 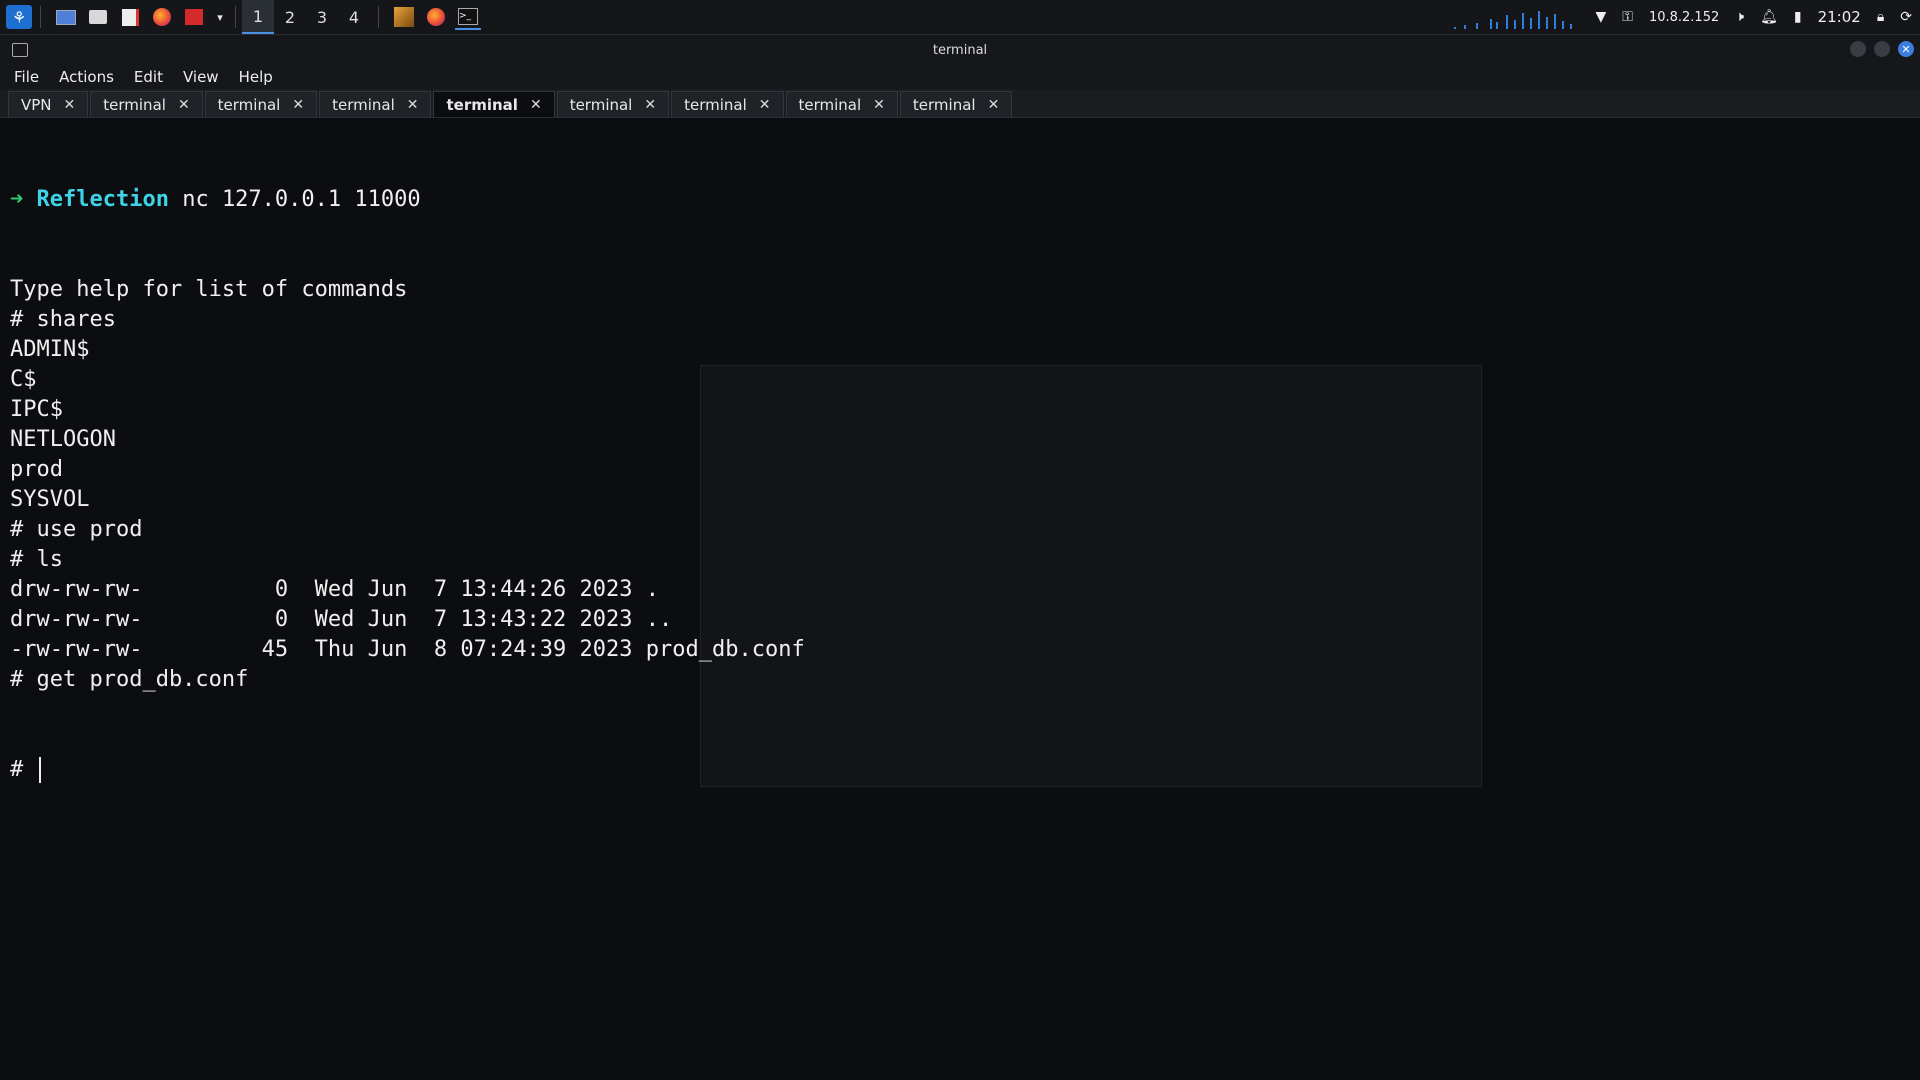 What do you see at coordinates (66, 17) in the screenshot?
I see `desktop-icon` at bounding box center [66, 17].